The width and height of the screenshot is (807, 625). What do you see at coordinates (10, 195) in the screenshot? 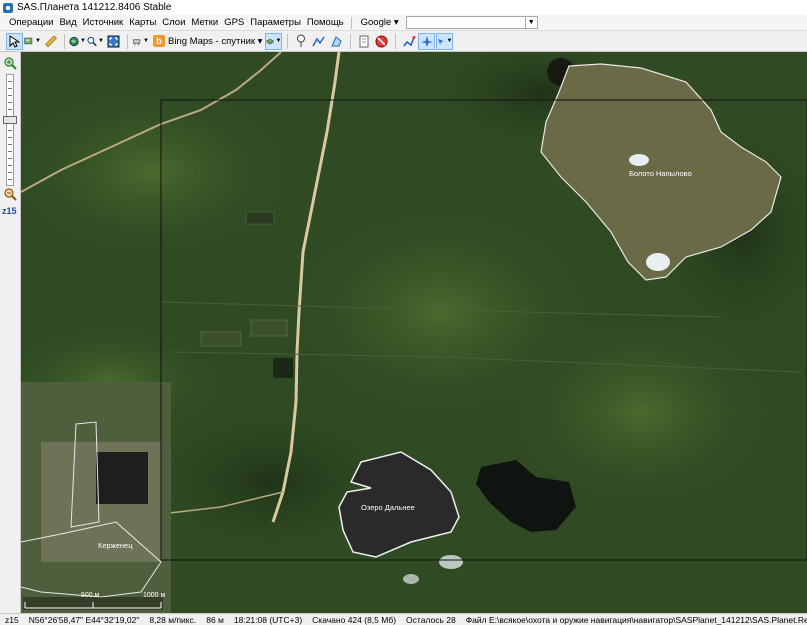
I see `zoom-out-icon` at bounding box center [10, 195].